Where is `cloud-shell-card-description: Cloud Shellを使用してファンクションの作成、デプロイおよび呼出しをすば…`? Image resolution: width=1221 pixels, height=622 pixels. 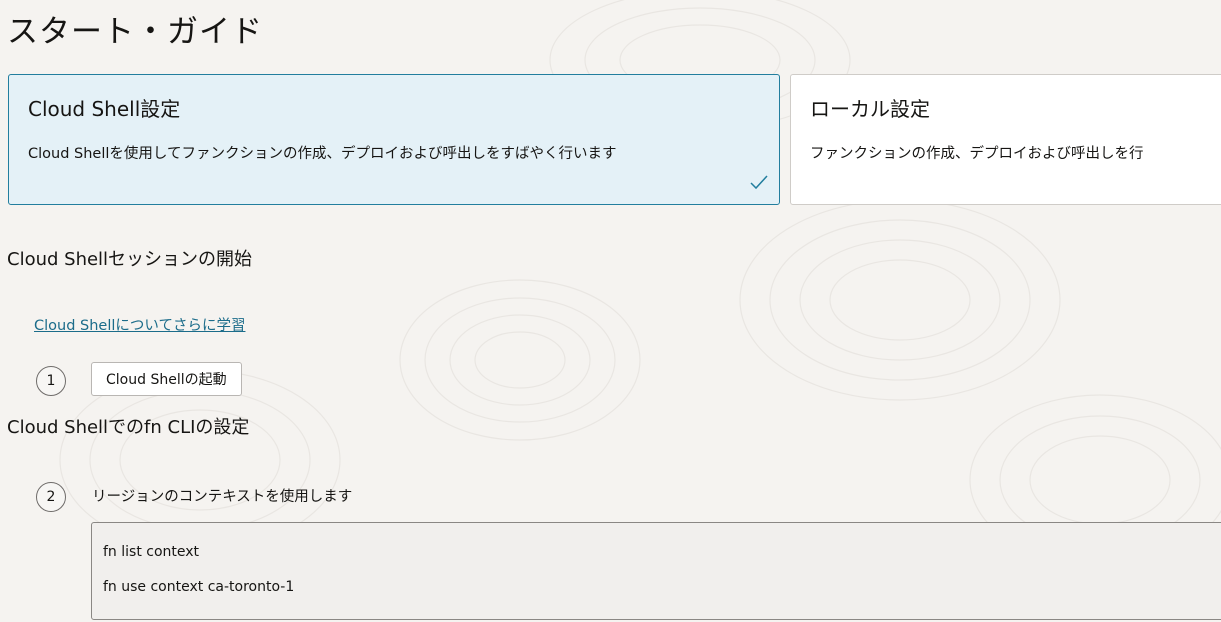 cloud-shell-card-description: Cloud Shellを使用してファンクションの作成、デプロイおよび呼出しをすば… is located at coordinates (322, 154).